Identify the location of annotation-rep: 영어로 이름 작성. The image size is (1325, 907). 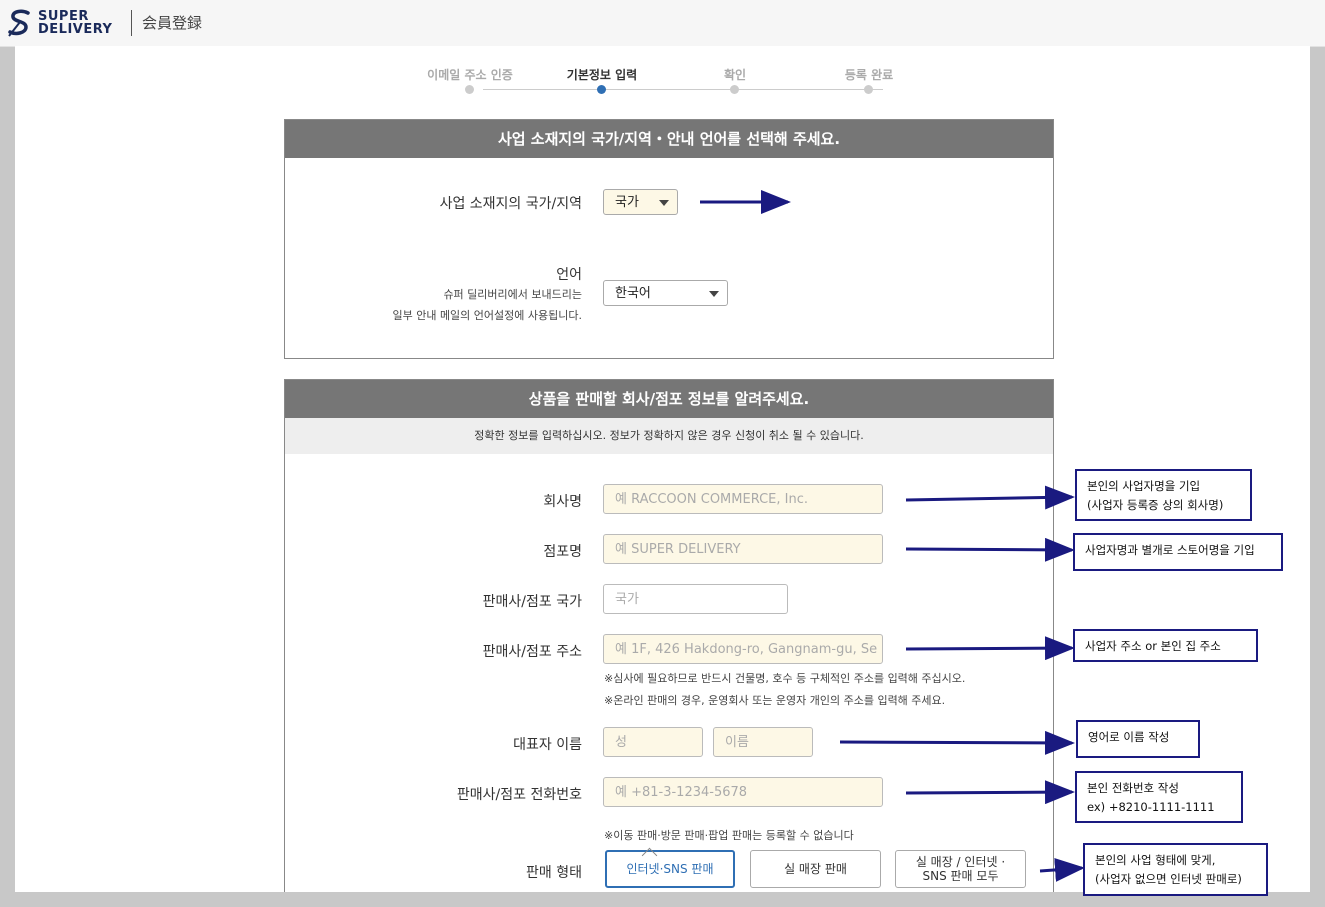
(1138, 739).